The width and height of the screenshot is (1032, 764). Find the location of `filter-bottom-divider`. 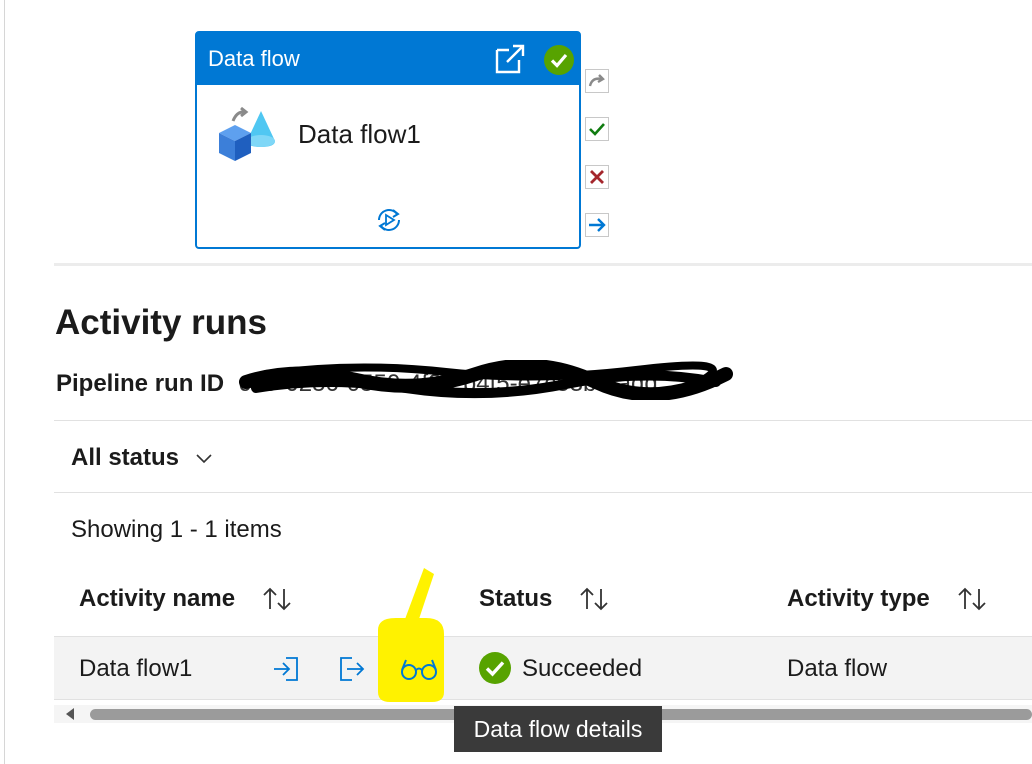

filter-bottom-divider is located at coordinates (543, 492).